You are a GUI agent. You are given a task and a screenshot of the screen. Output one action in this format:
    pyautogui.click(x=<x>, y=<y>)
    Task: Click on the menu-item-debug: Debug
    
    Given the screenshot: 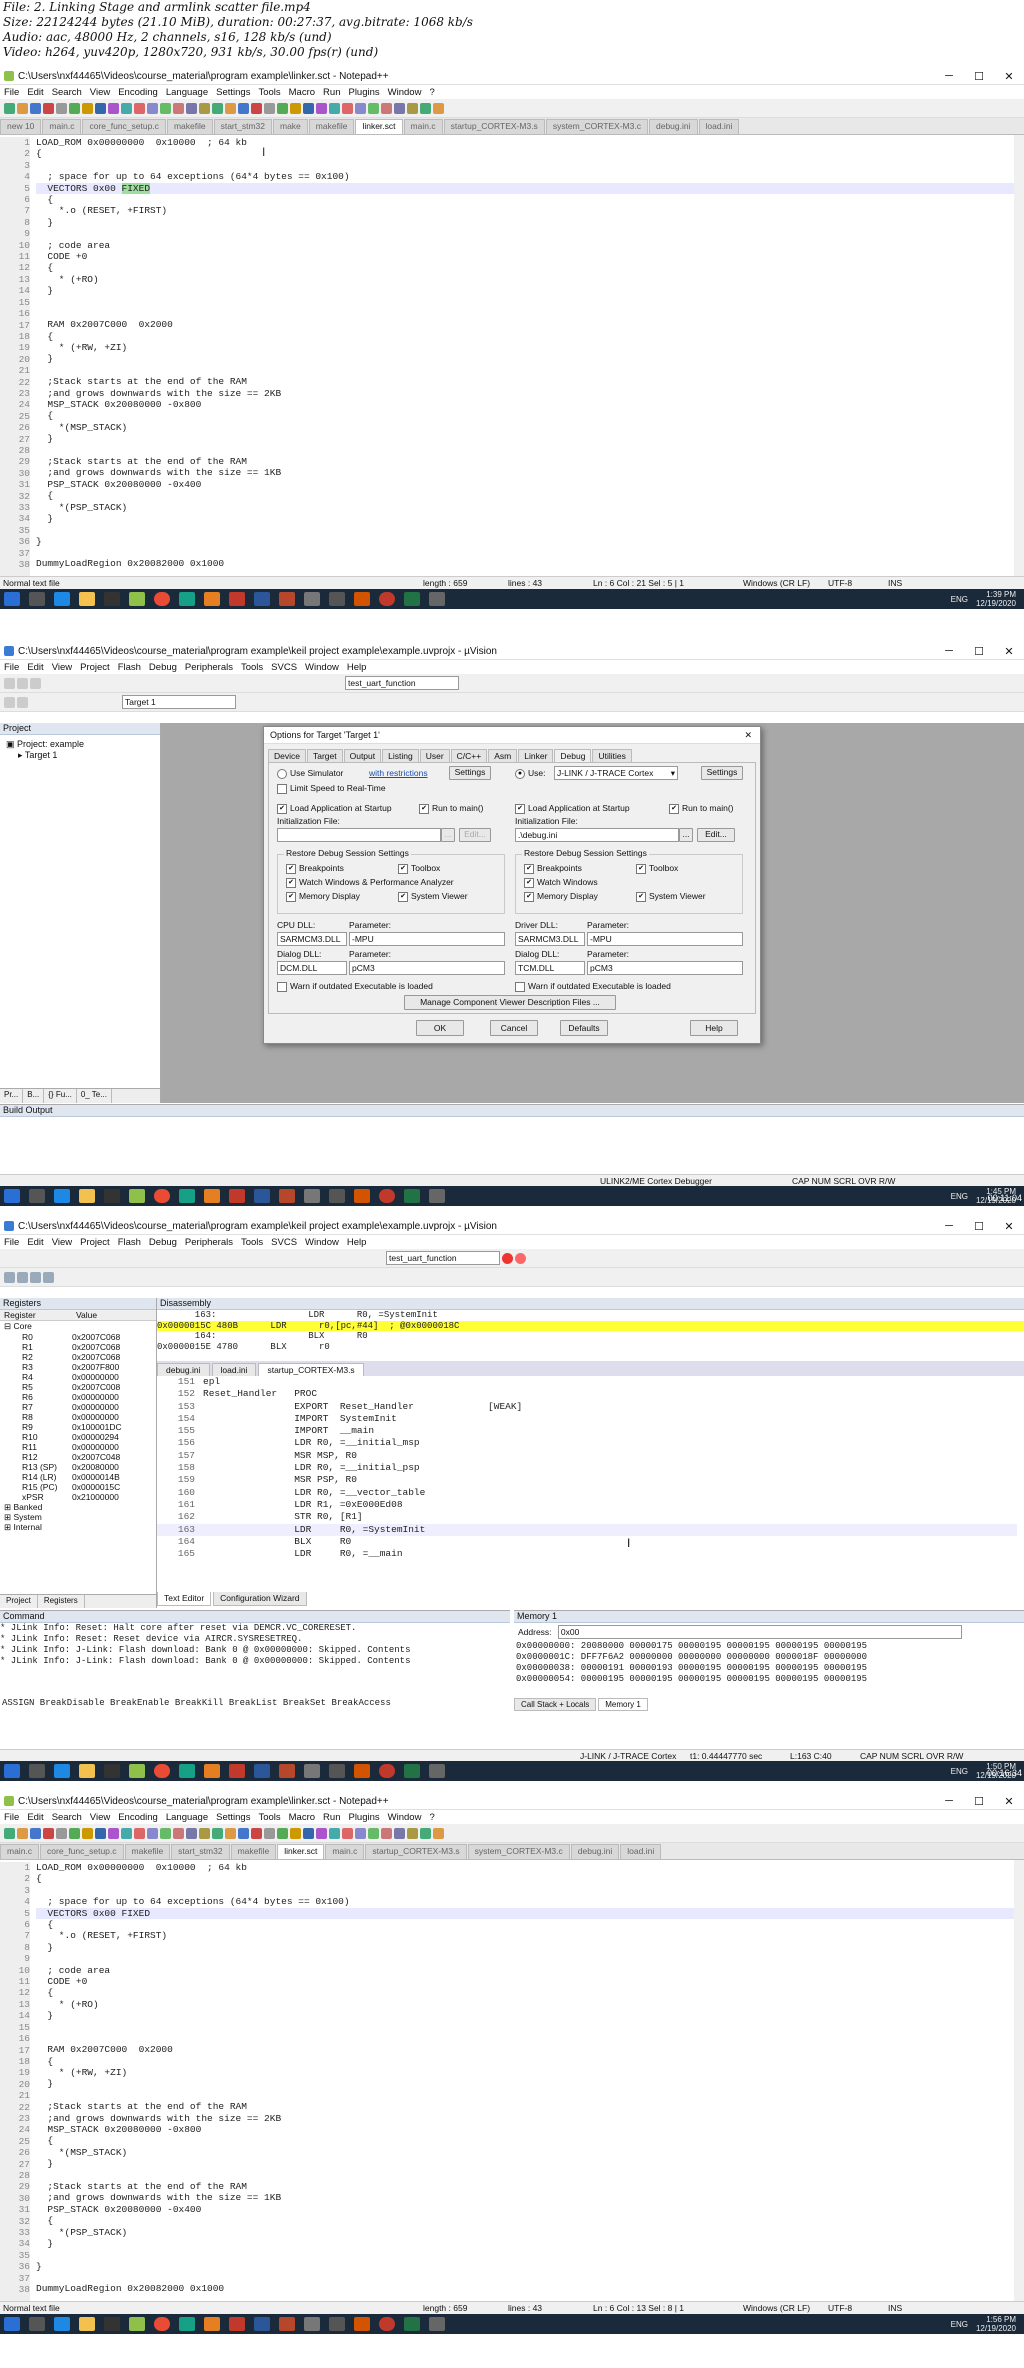 What is the action you would take?
    pyautogui.click(x=163, y=1242)
    